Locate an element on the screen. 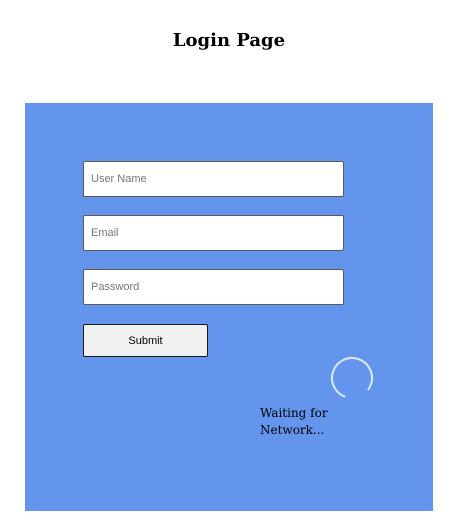 This screenshot has width=452, height=528. loading-spinner-icon is located at coordinates (352, 378).